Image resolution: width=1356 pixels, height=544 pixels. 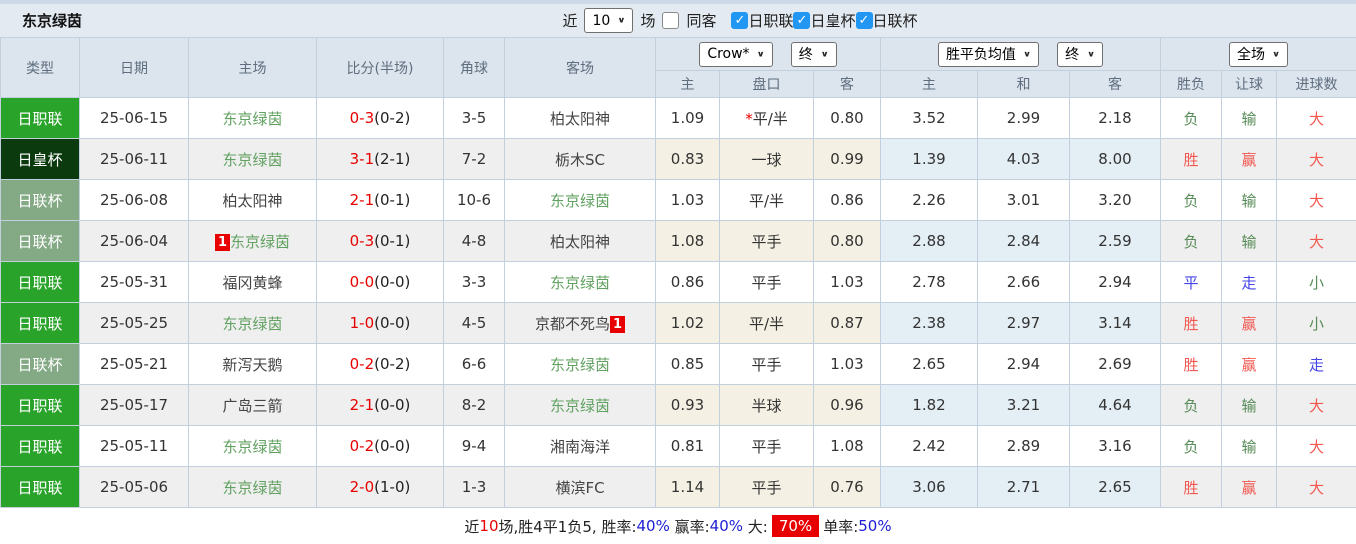 I want to click on odds-away-cell: 0.80, so click(x=847, y=241).